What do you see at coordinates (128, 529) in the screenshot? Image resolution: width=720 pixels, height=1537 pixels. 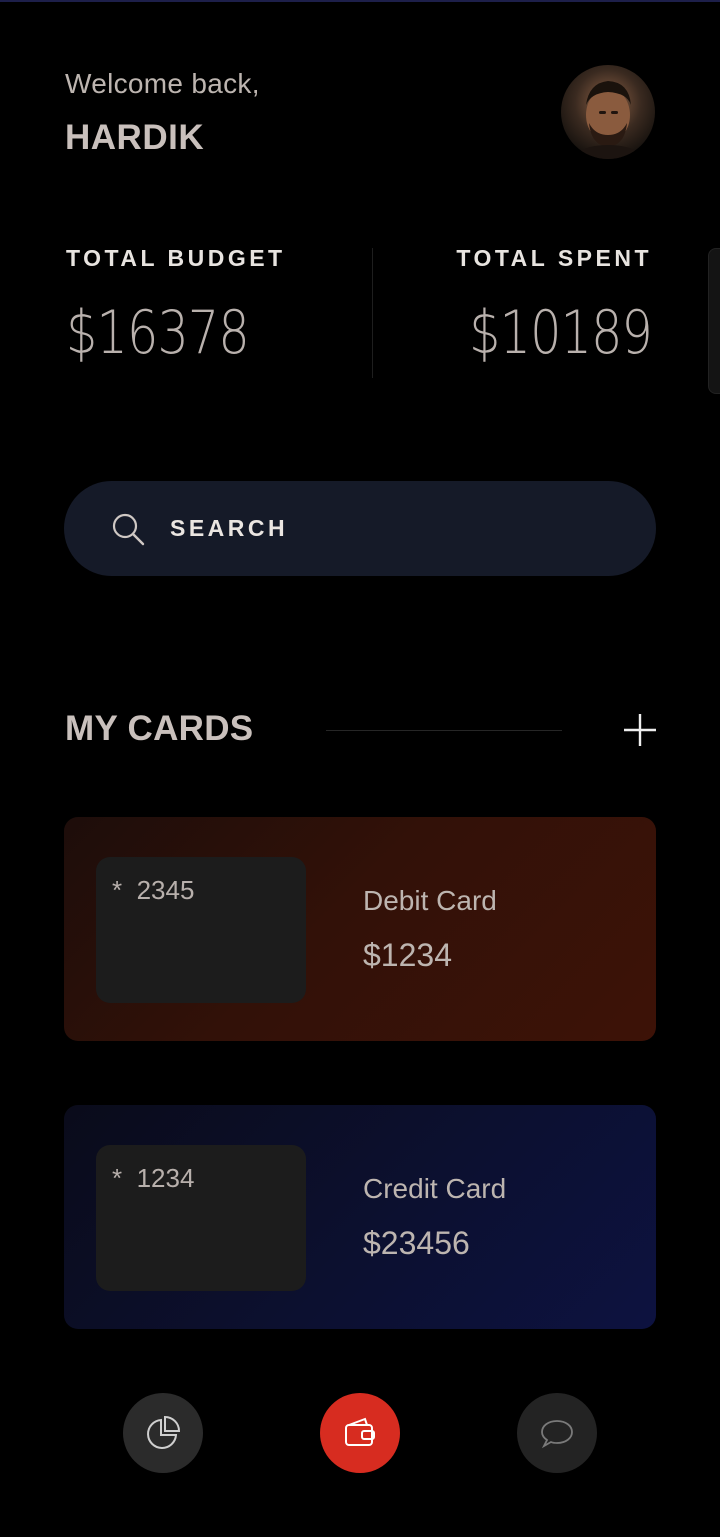 I see `search-icon` at bounding box center [128, 529].